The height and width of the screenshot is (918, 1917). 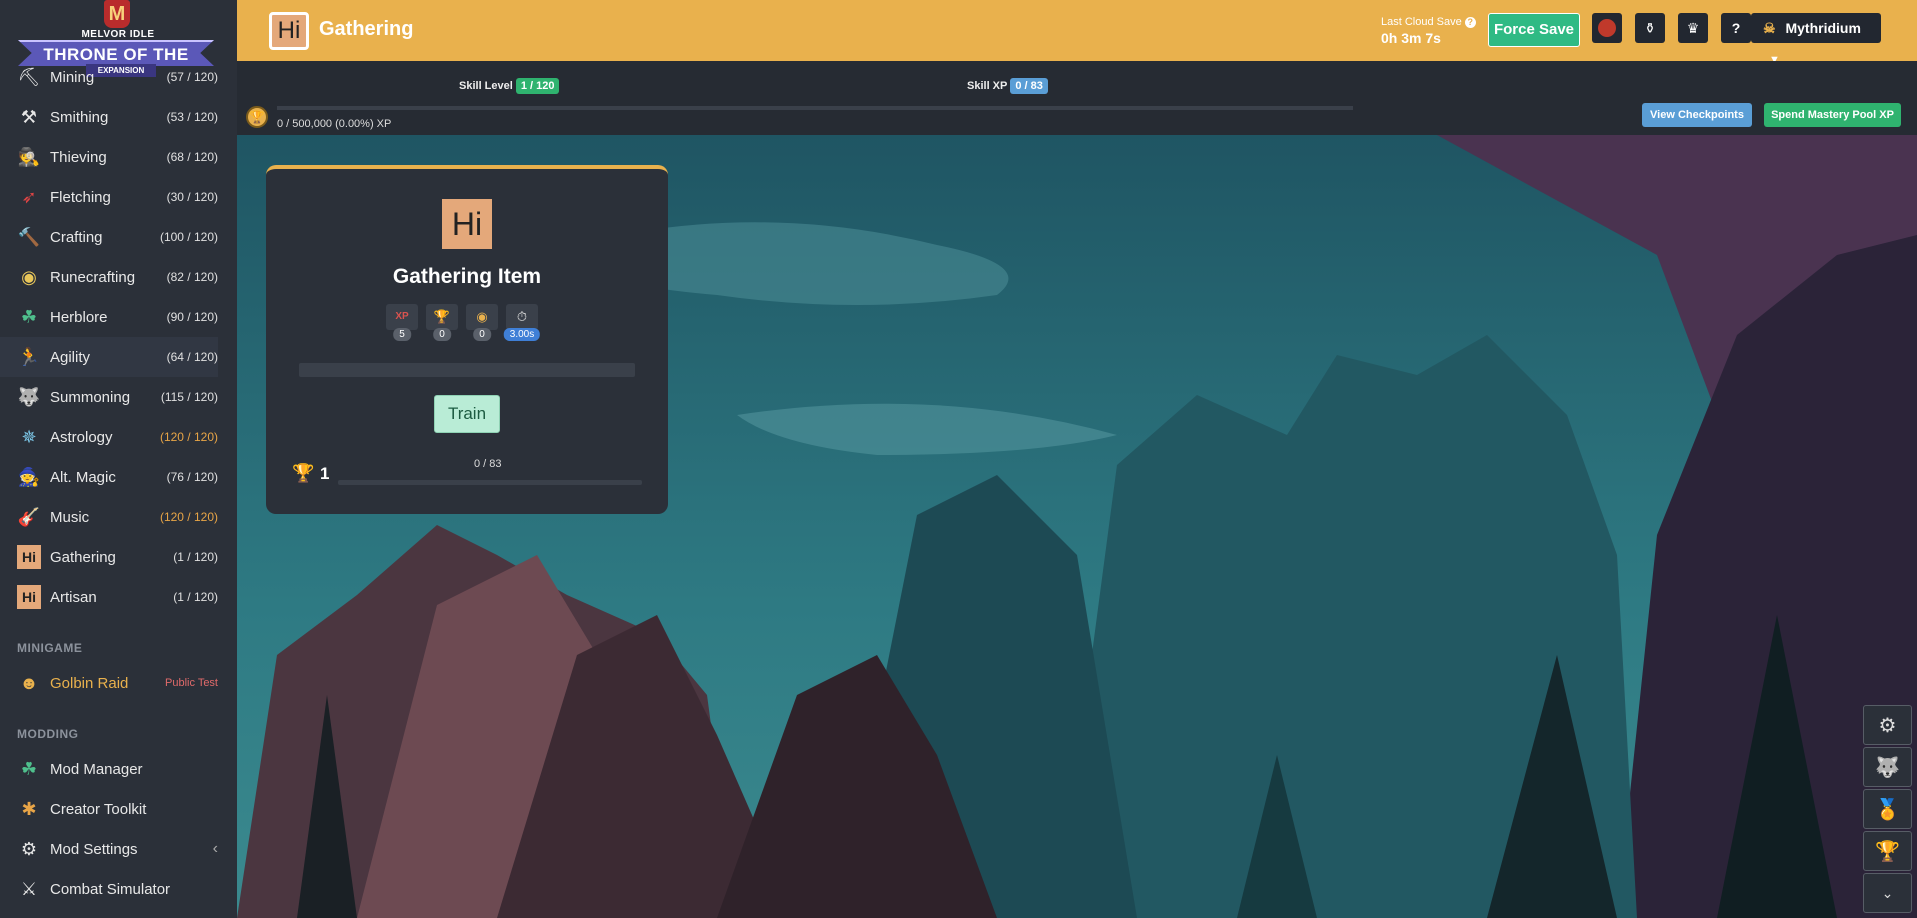 What do you see at coordinates (79, 117) in the screenshot?
I see `sidebar-item-label: Smithing` at bounding box center [79, 117].